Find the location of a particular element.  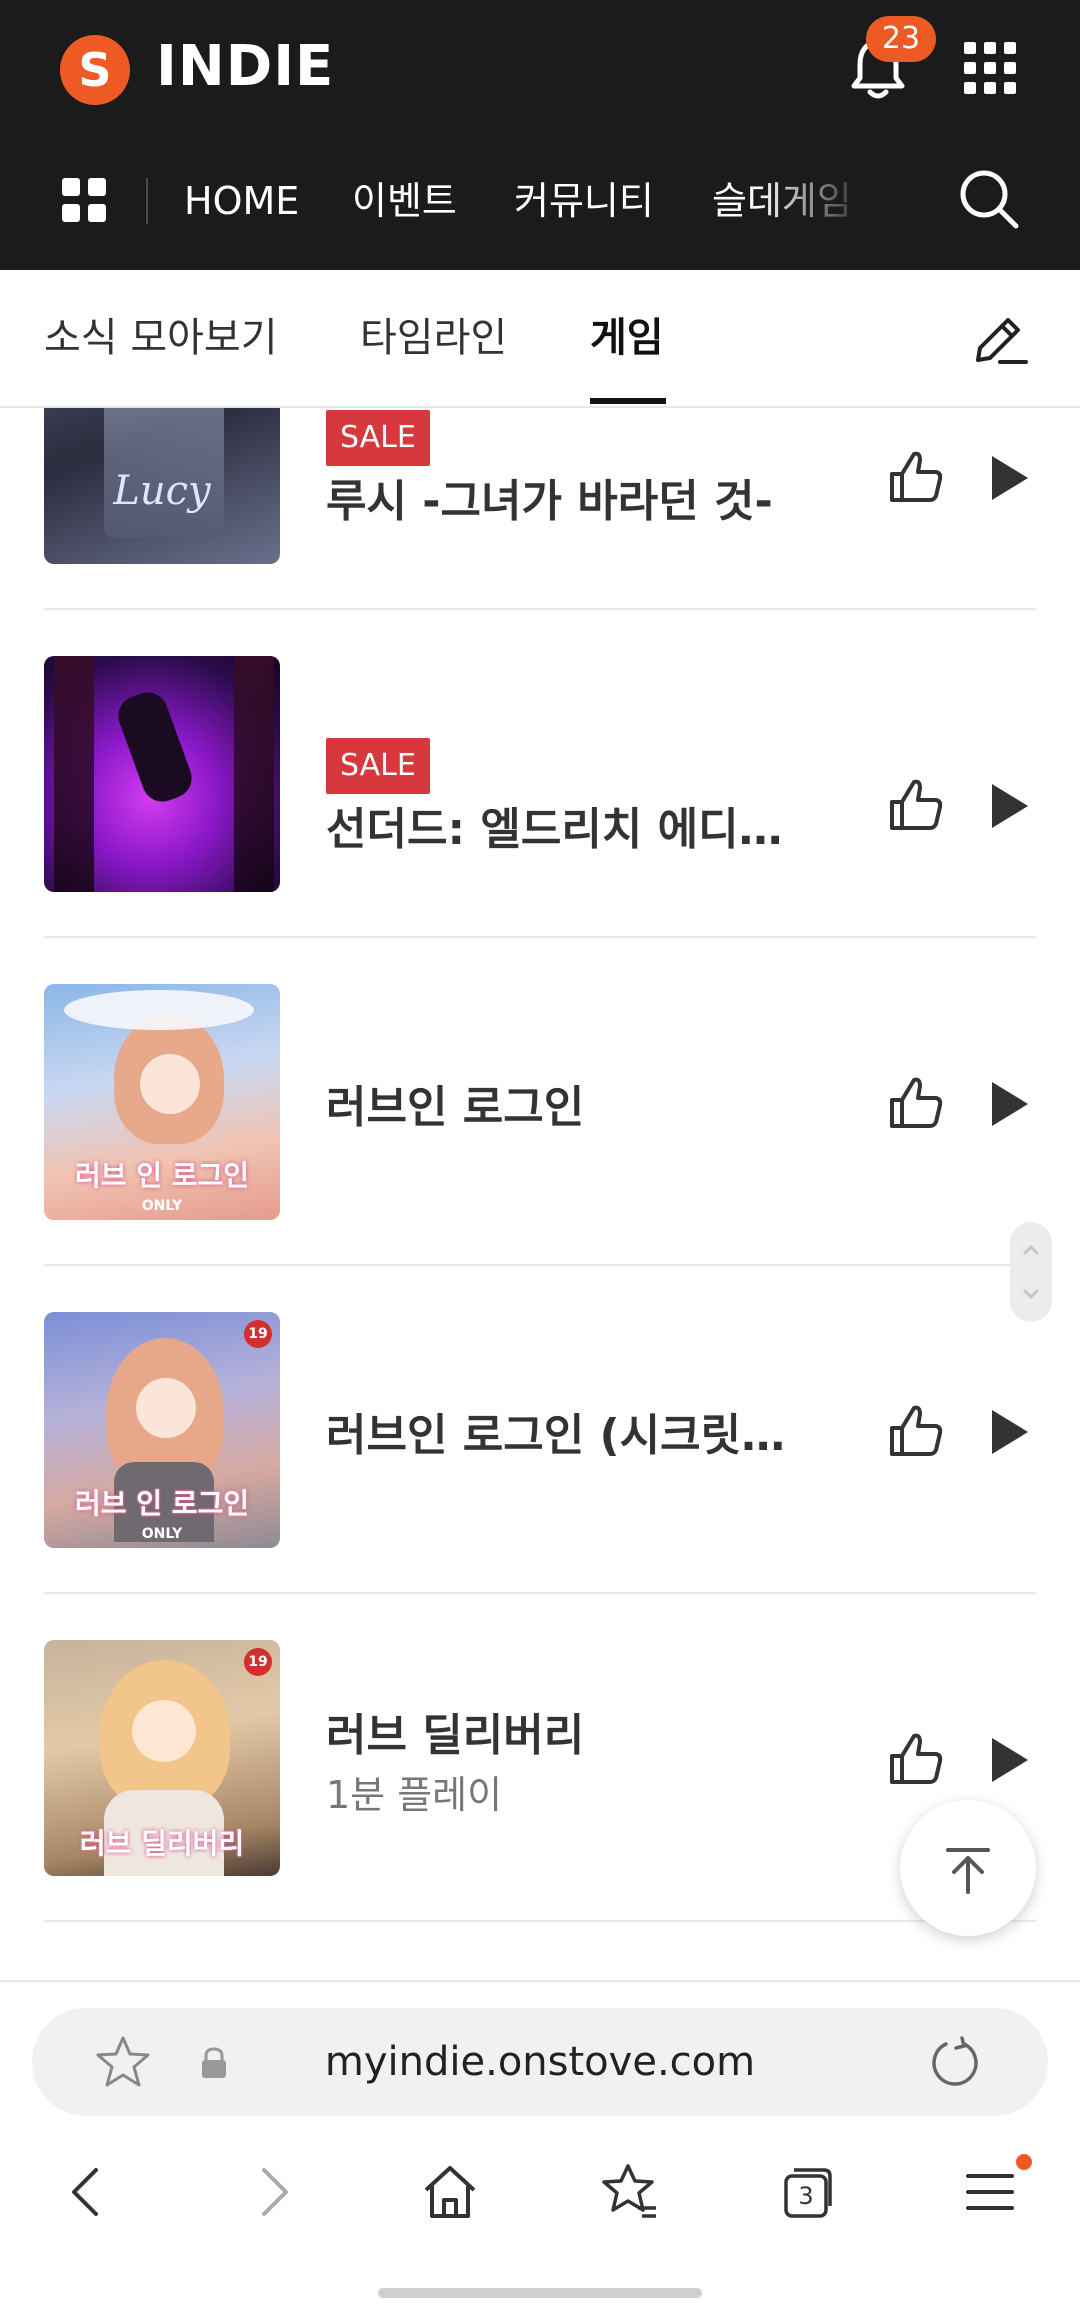

active-tab-indicator is located at coordinates (628, 401).